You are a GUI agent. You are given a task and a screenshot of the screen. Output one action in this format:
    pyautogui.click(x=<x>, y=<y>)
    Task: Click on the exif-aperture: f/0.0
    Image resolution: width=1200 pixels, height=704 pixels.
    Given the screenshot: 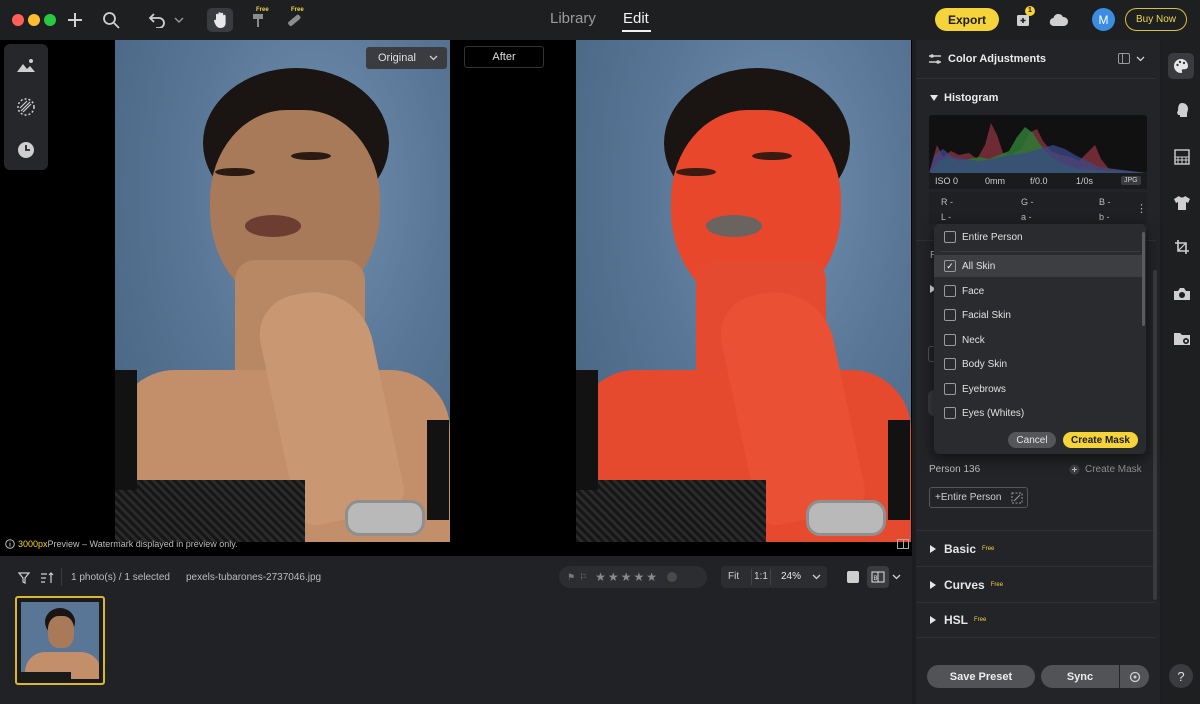 What is the action you would take?
    pyautogui.click(x=1039, y=181)
    